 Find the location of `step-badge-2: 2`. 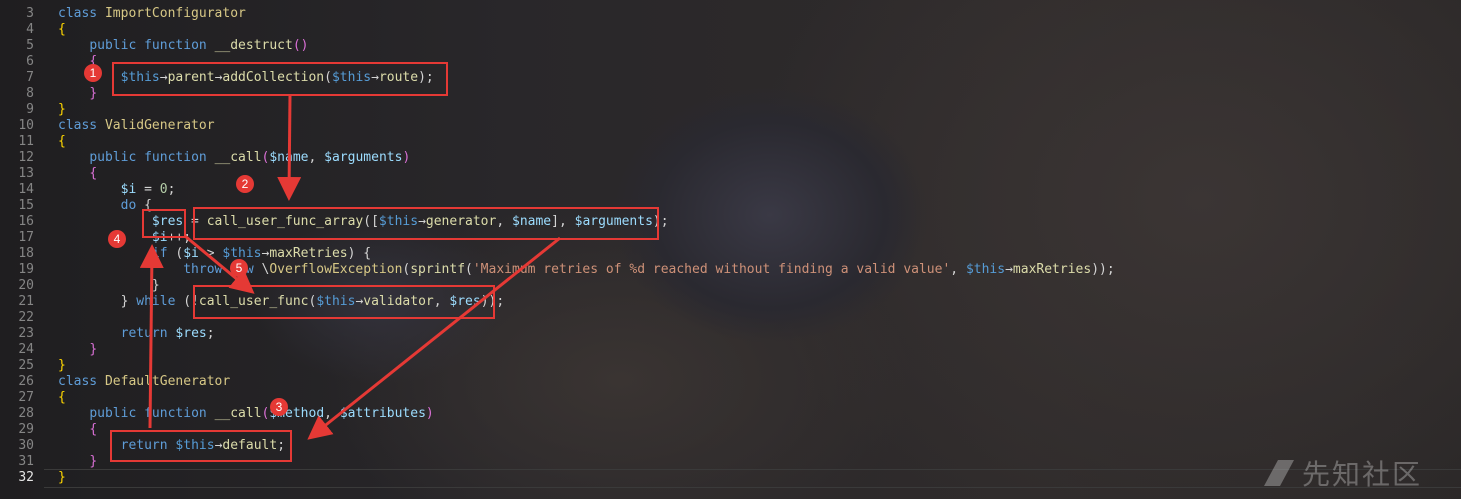

step-badge-2: 2 is located at coordinates (245, 184).